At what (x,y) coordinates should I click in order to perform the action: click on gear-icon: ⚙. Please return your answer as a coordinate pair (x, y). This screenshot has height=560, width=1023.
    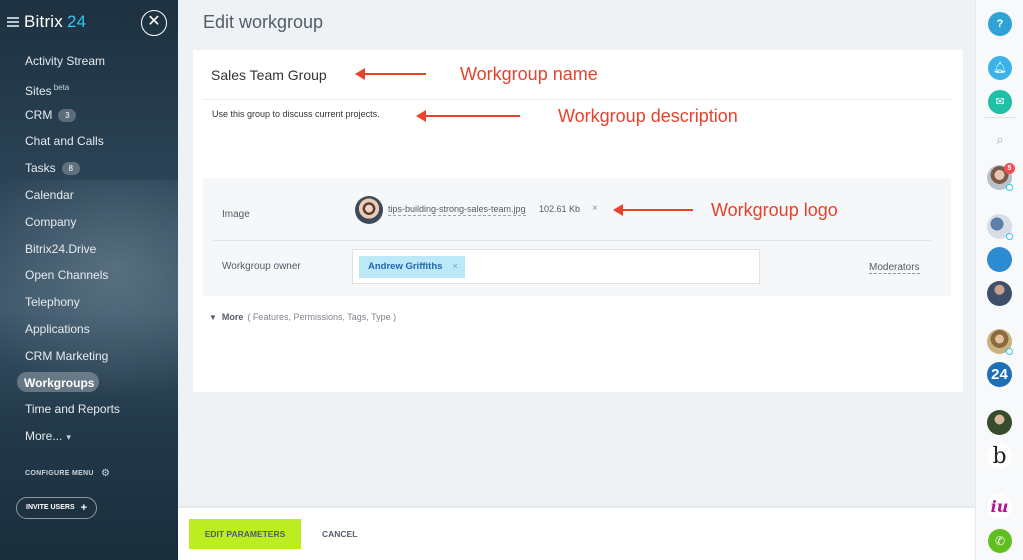
    Looking at the image, I should click on (105, 473).